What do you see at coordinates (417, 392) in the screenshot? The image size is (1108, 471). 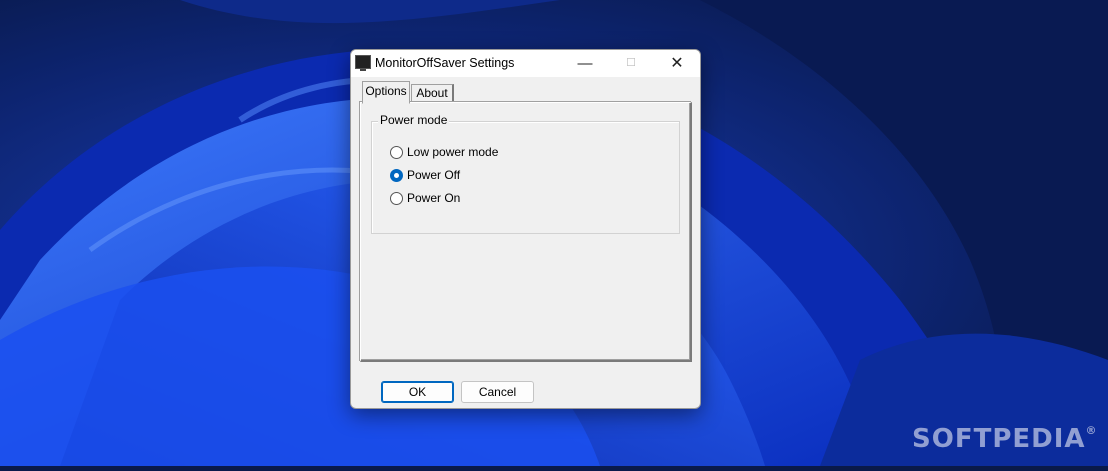 I see `ok-button: OK` at bounding box center [417, 392].